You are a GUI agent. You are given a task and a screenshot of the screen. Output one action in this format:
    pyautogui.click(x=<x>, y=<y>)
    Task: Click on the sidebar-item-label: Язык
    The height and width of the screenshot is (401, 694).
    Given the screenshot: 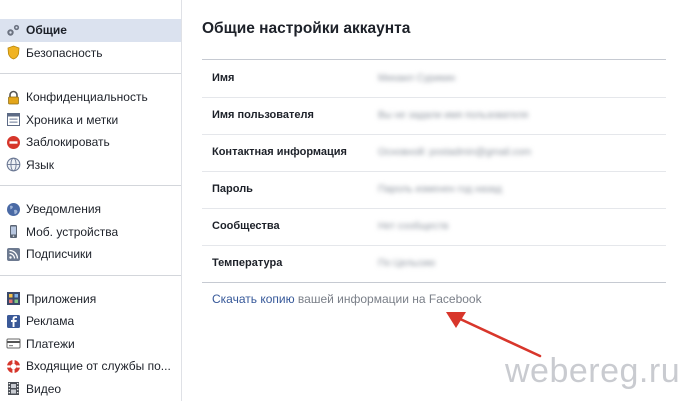 What is the action you would take?
    pyautogui.click(x=40, y=164)
    